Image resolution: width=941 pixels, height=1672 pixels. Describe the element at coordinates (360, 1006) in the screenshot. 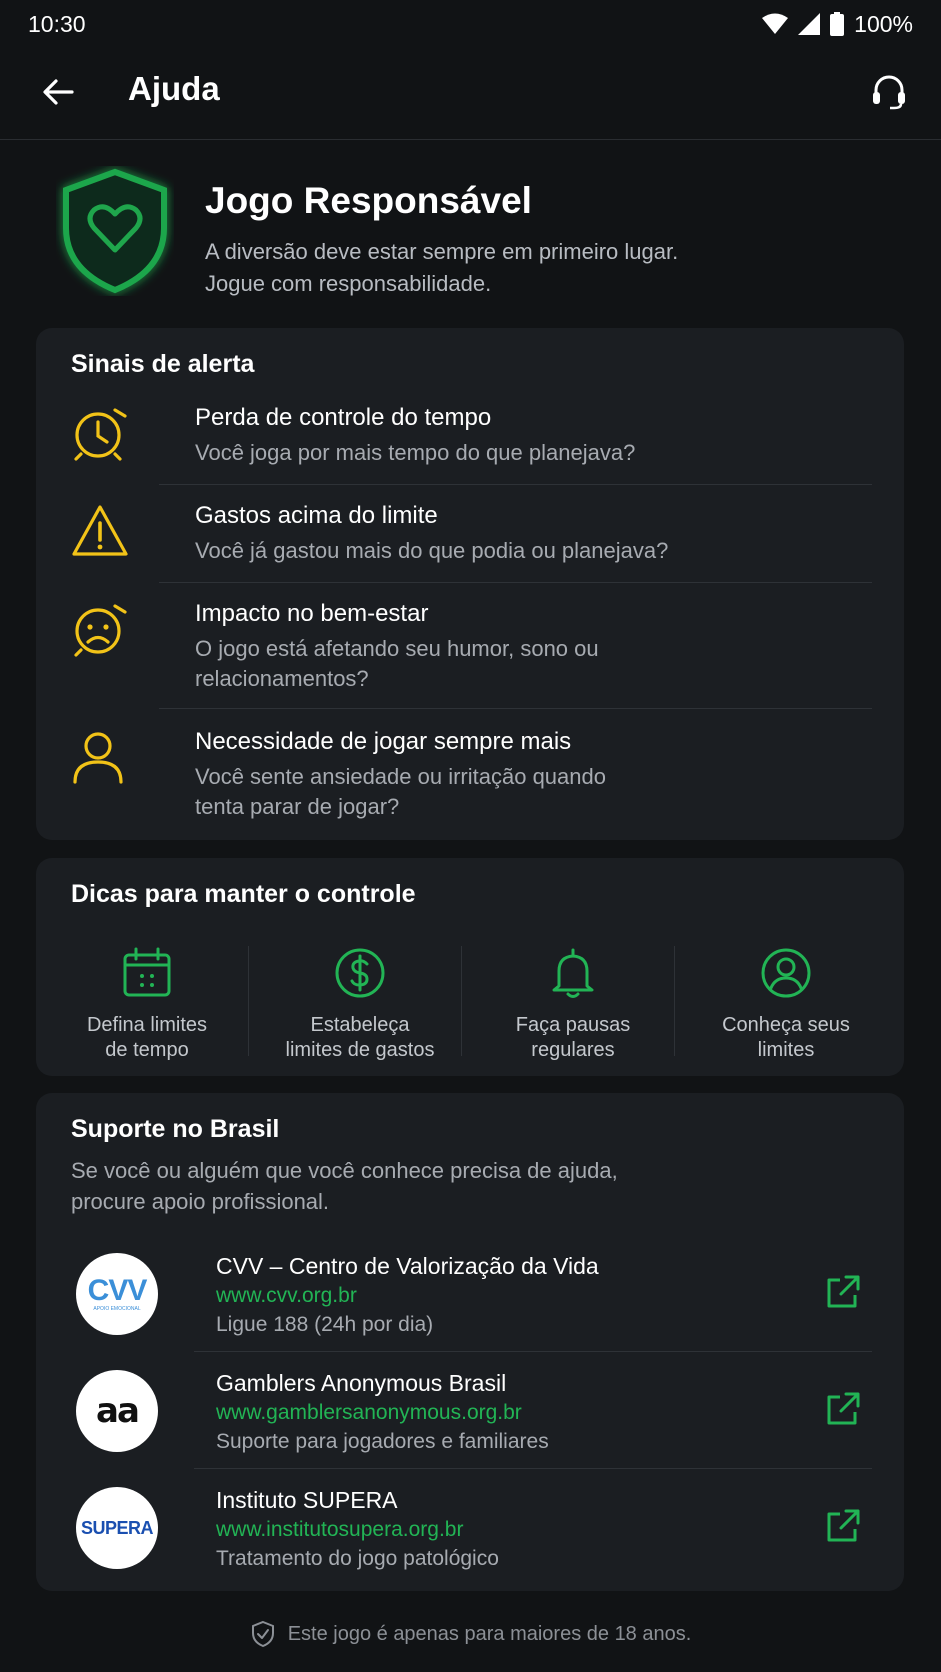

I see `tip-spending-limits: Estabeleça limites de gastos` at that location.